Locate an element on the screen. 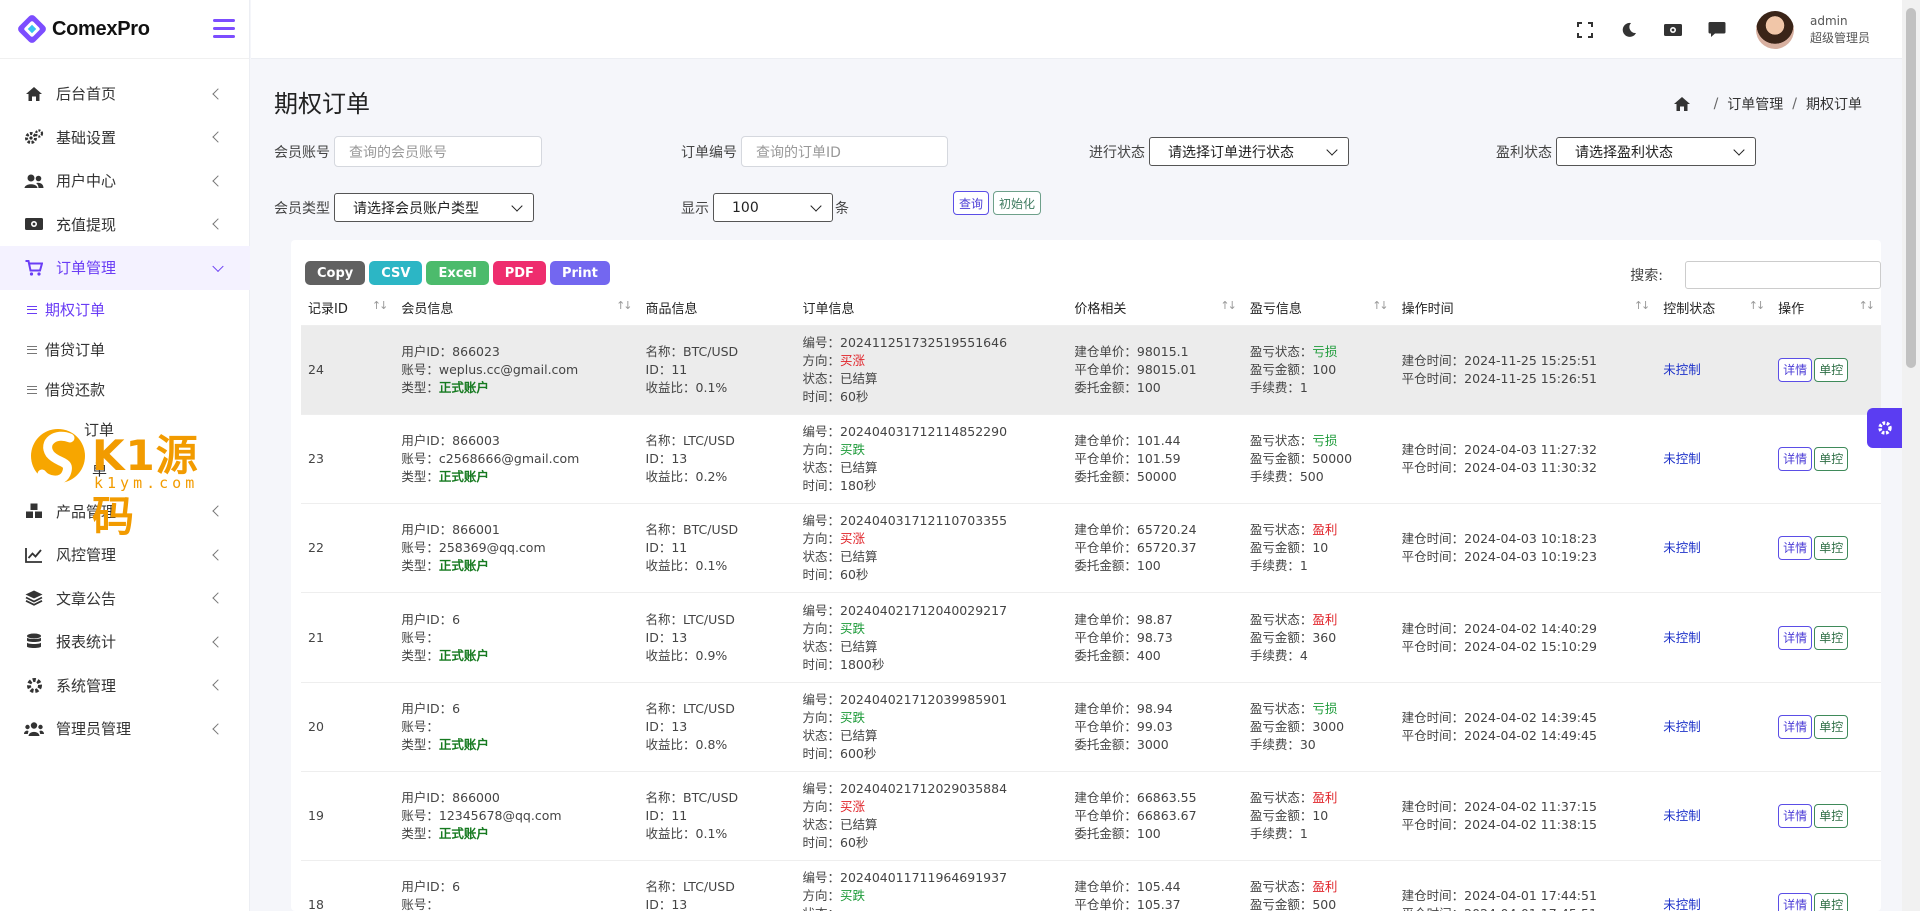 This screenshot has width=1920, height=911. user-info: admin 超级管理员 is located at coordinates (1856, 30).